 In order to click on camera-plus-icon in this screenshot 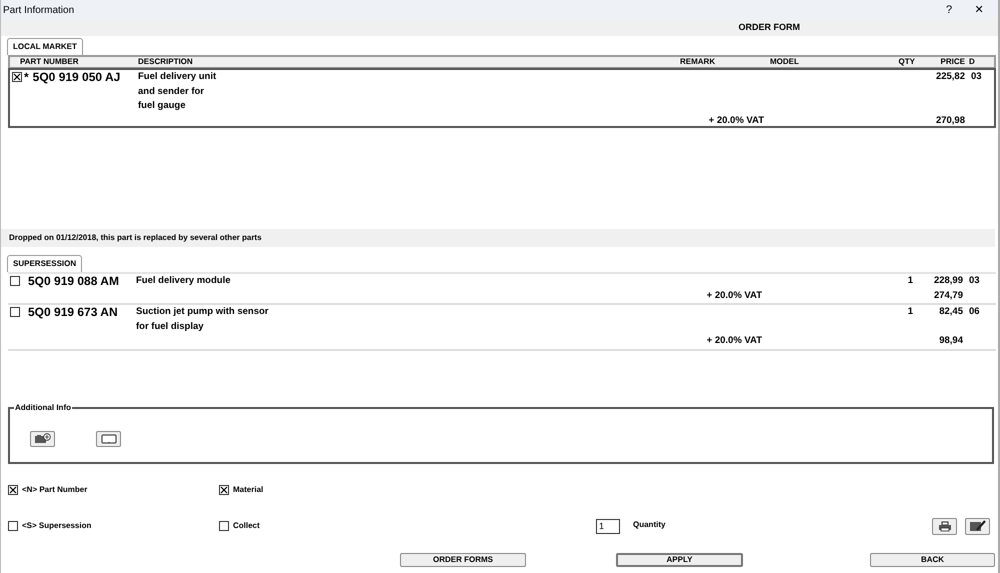, I will do `click(43, 438)`.